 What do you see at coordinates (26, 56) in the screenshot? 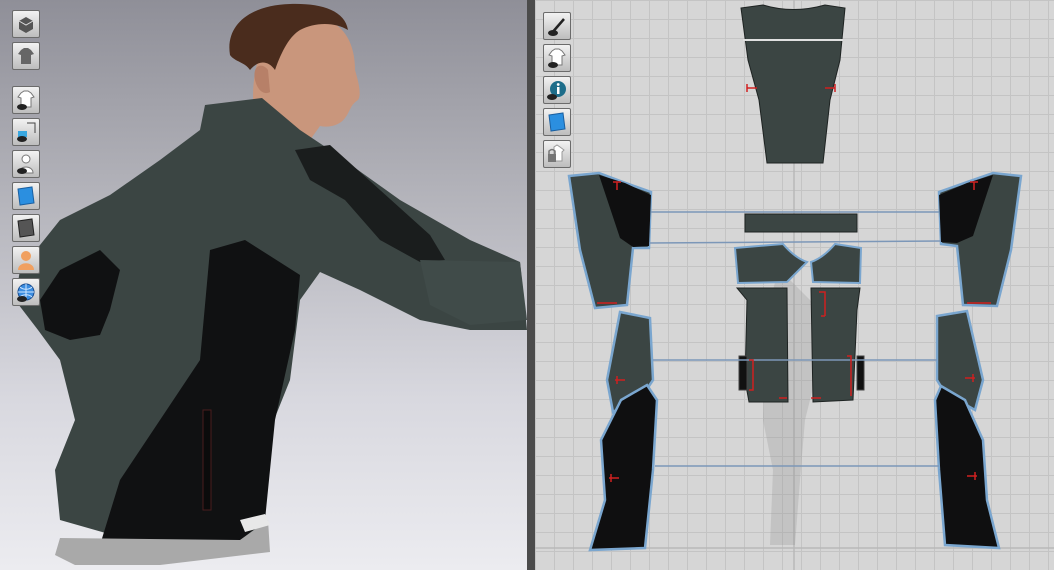
I see `garment-settings-icon` at bounding box center [26, 56].